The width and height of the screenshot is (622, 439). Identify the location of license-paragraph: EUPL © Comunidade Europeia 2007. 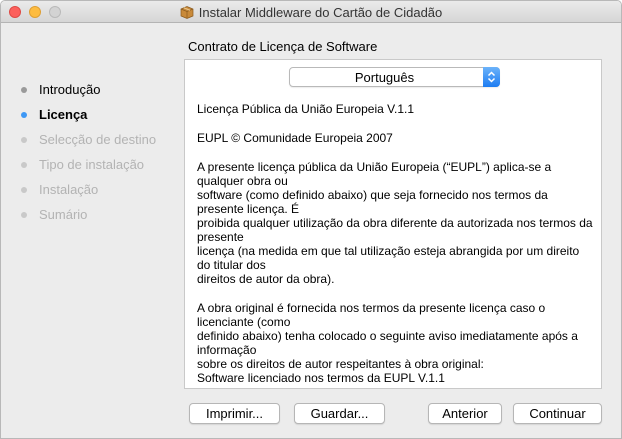
(295, 138).